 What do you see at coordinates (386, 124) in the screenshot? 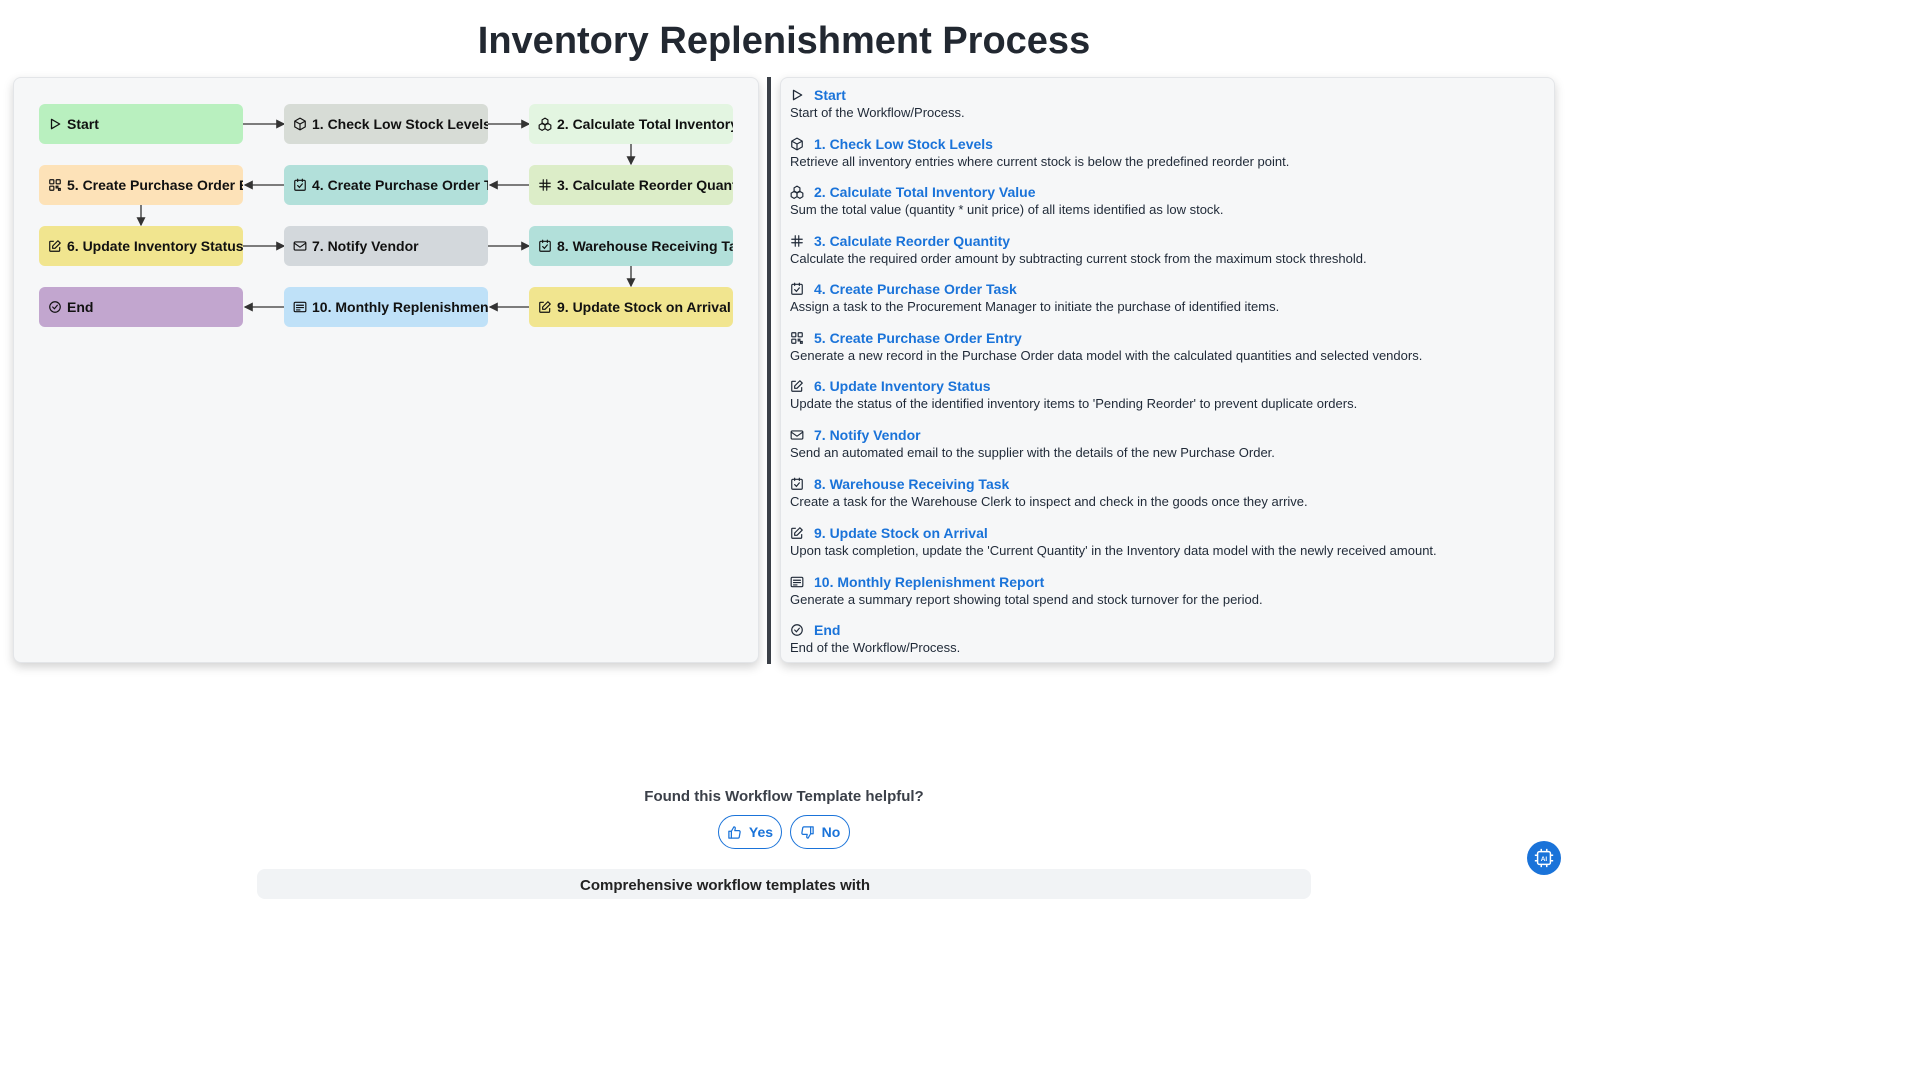
I see `flow-node-check-low-stock: 1. Check Low Stock Levels` at bounding box center [386, 124].